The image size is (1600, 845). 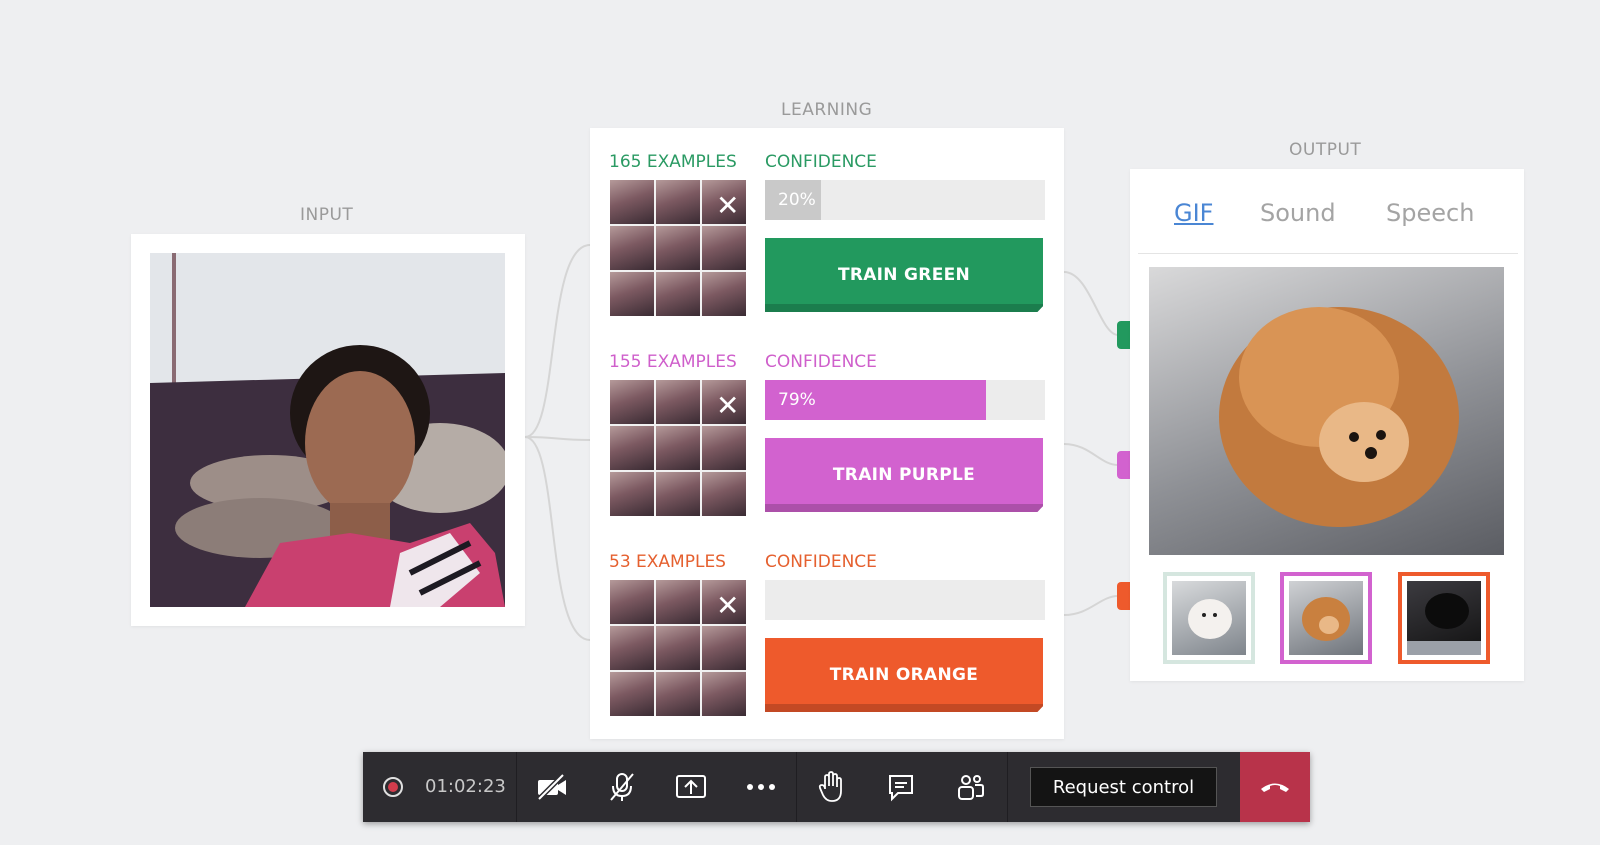 I want to click on more-options-button, so click(x=761, y=787).